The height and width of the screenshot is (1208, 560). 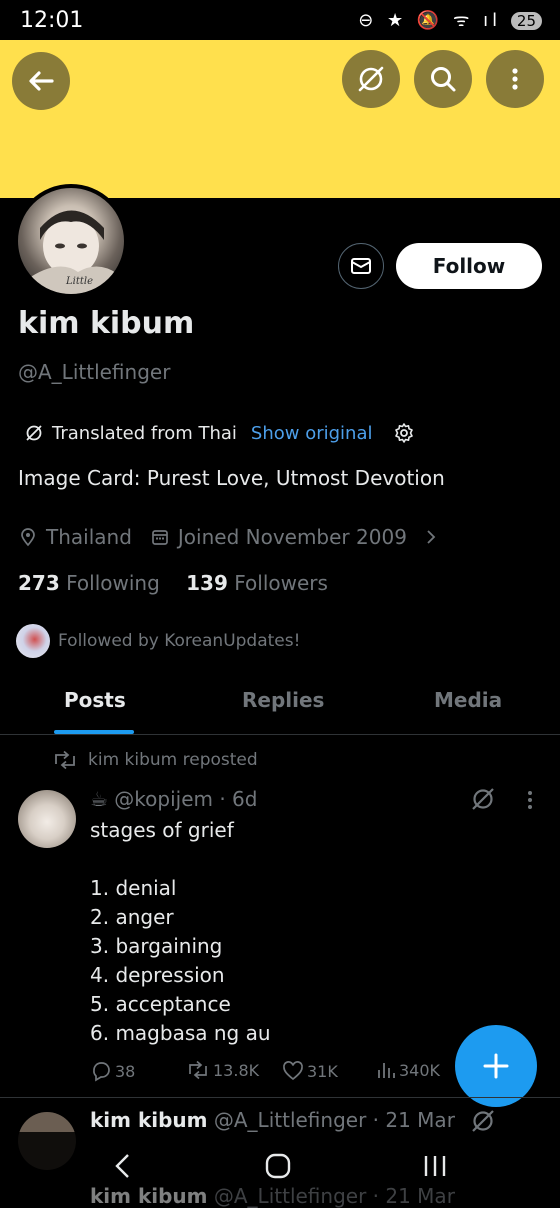 What do you see at coordinates (89, 537) in the screenshot?
I see `location-text: Thailand` at bounding box center [89, 537].